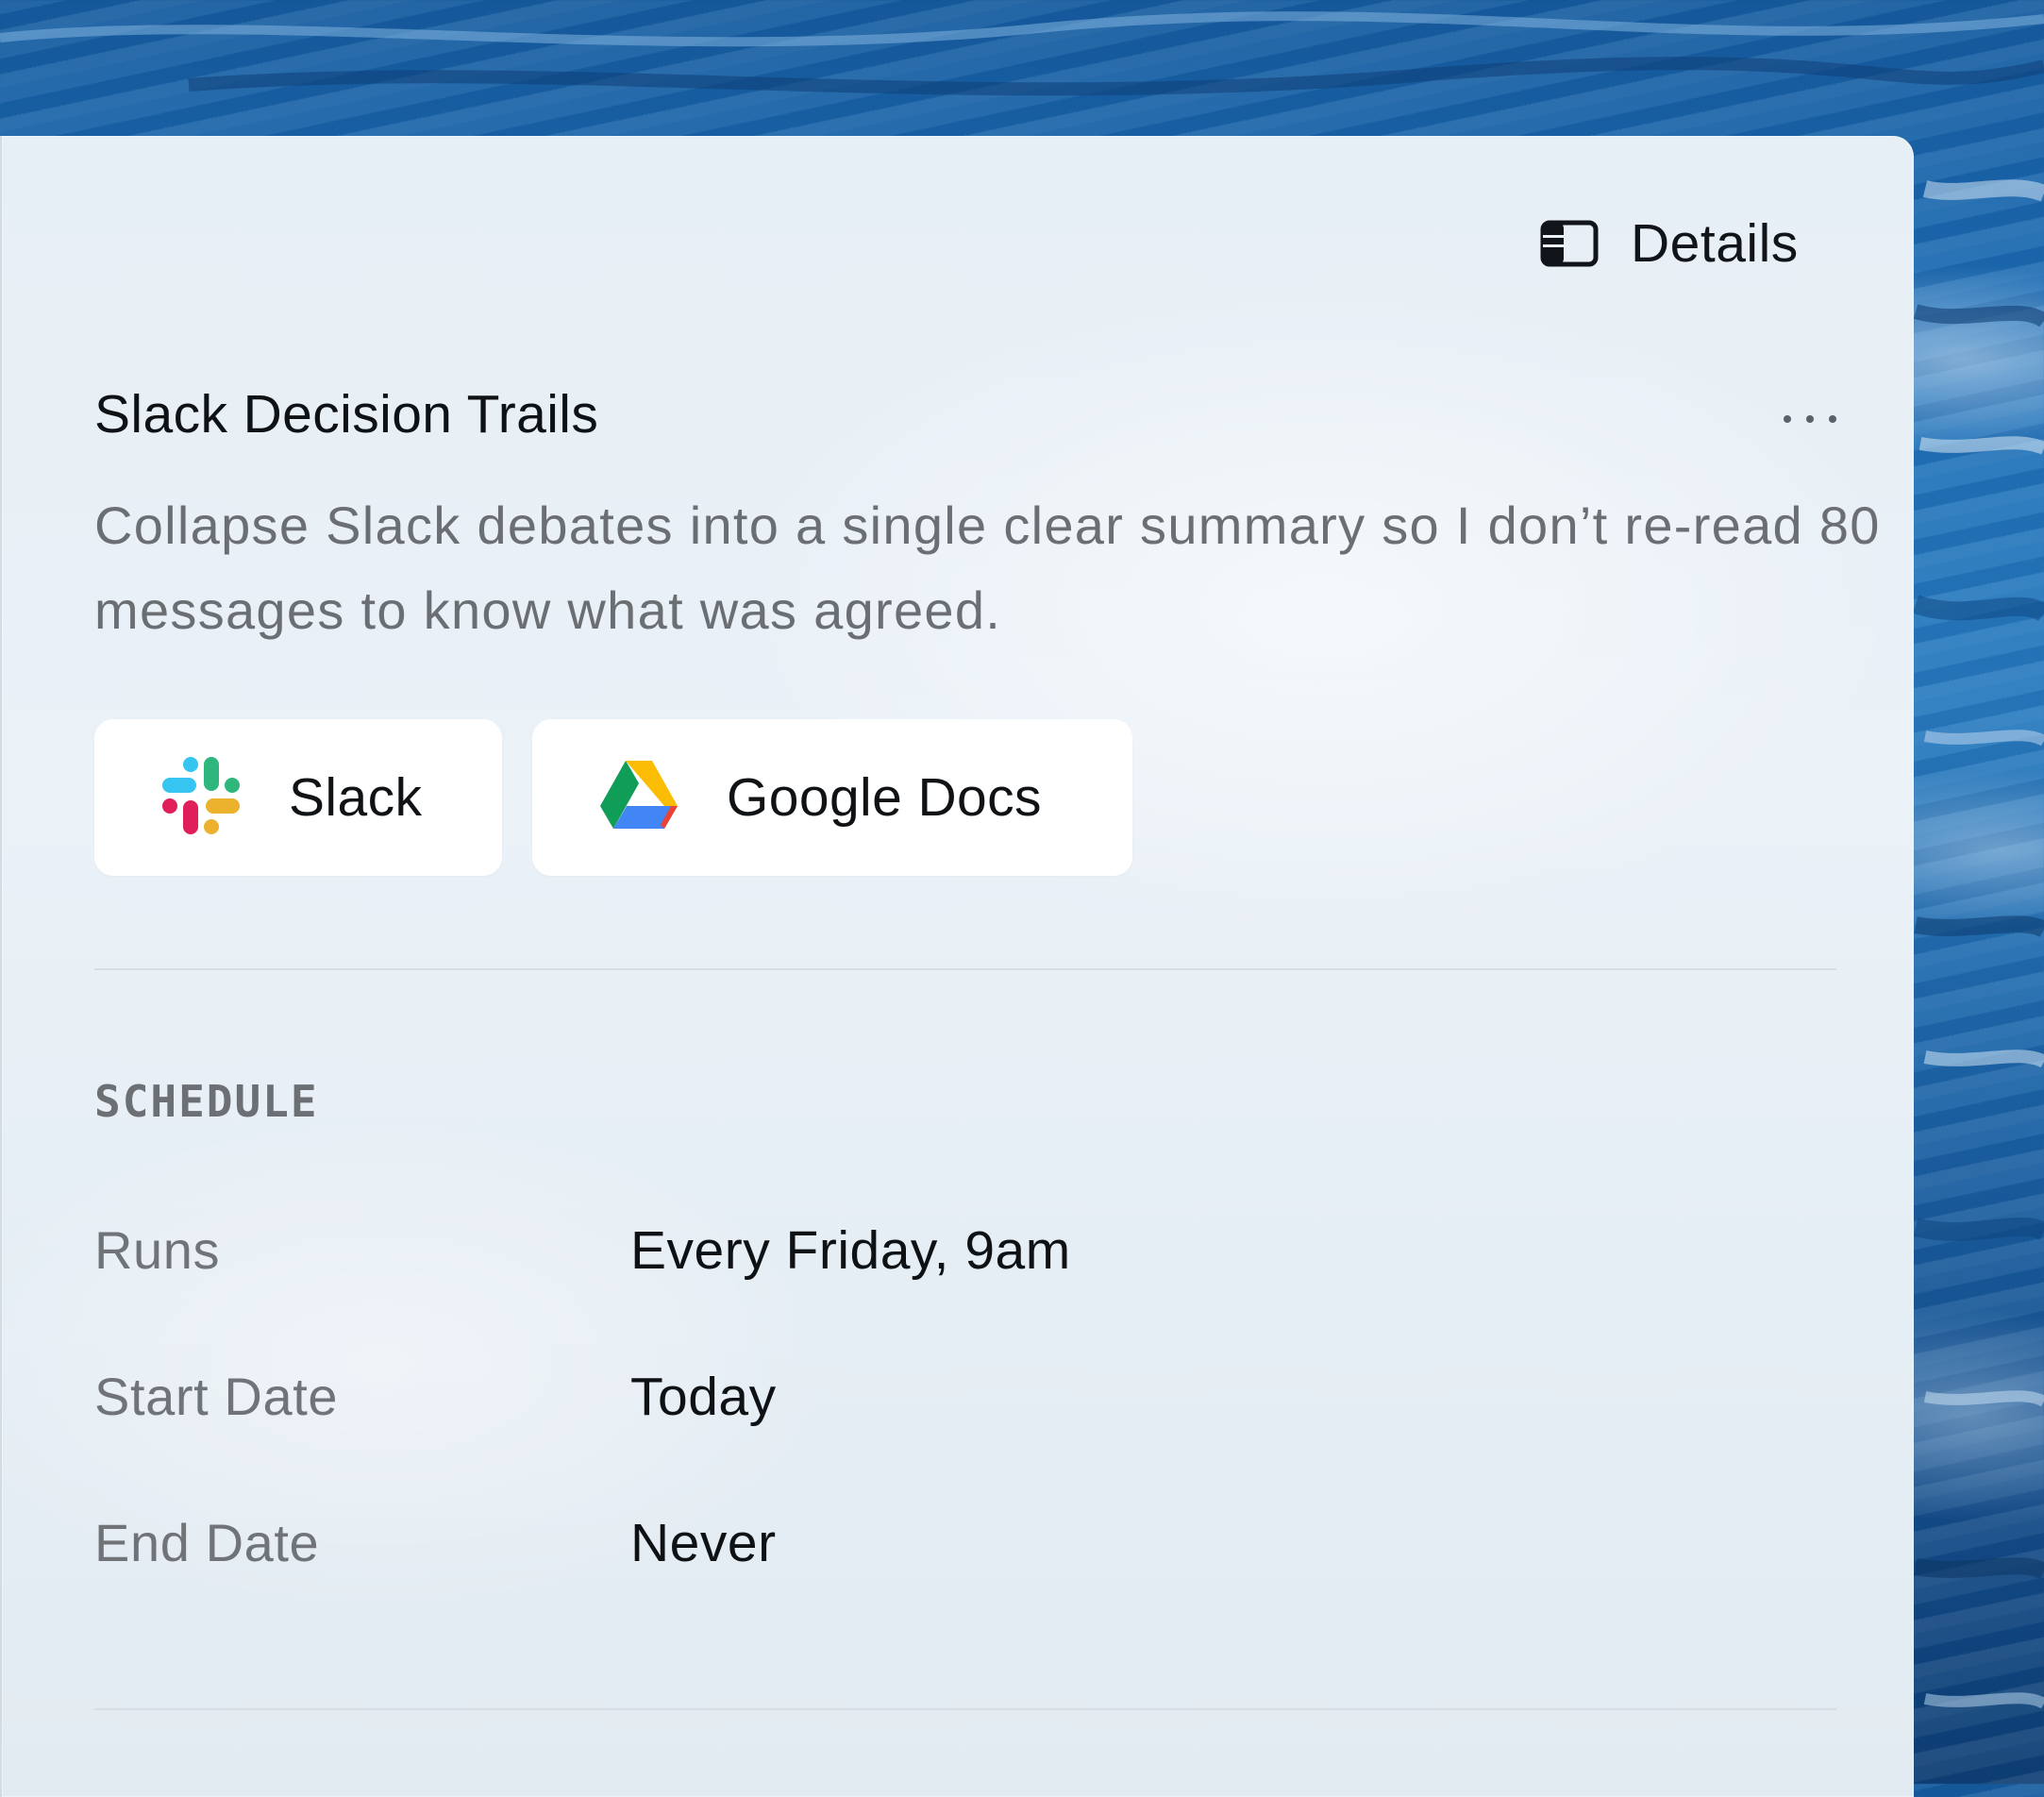 This screenshot has height=1797, width=2044. What do you see at coordinates (1715, 243) in the screenshot?
I see `details-label: Details` at bounding box center [1715, 243].